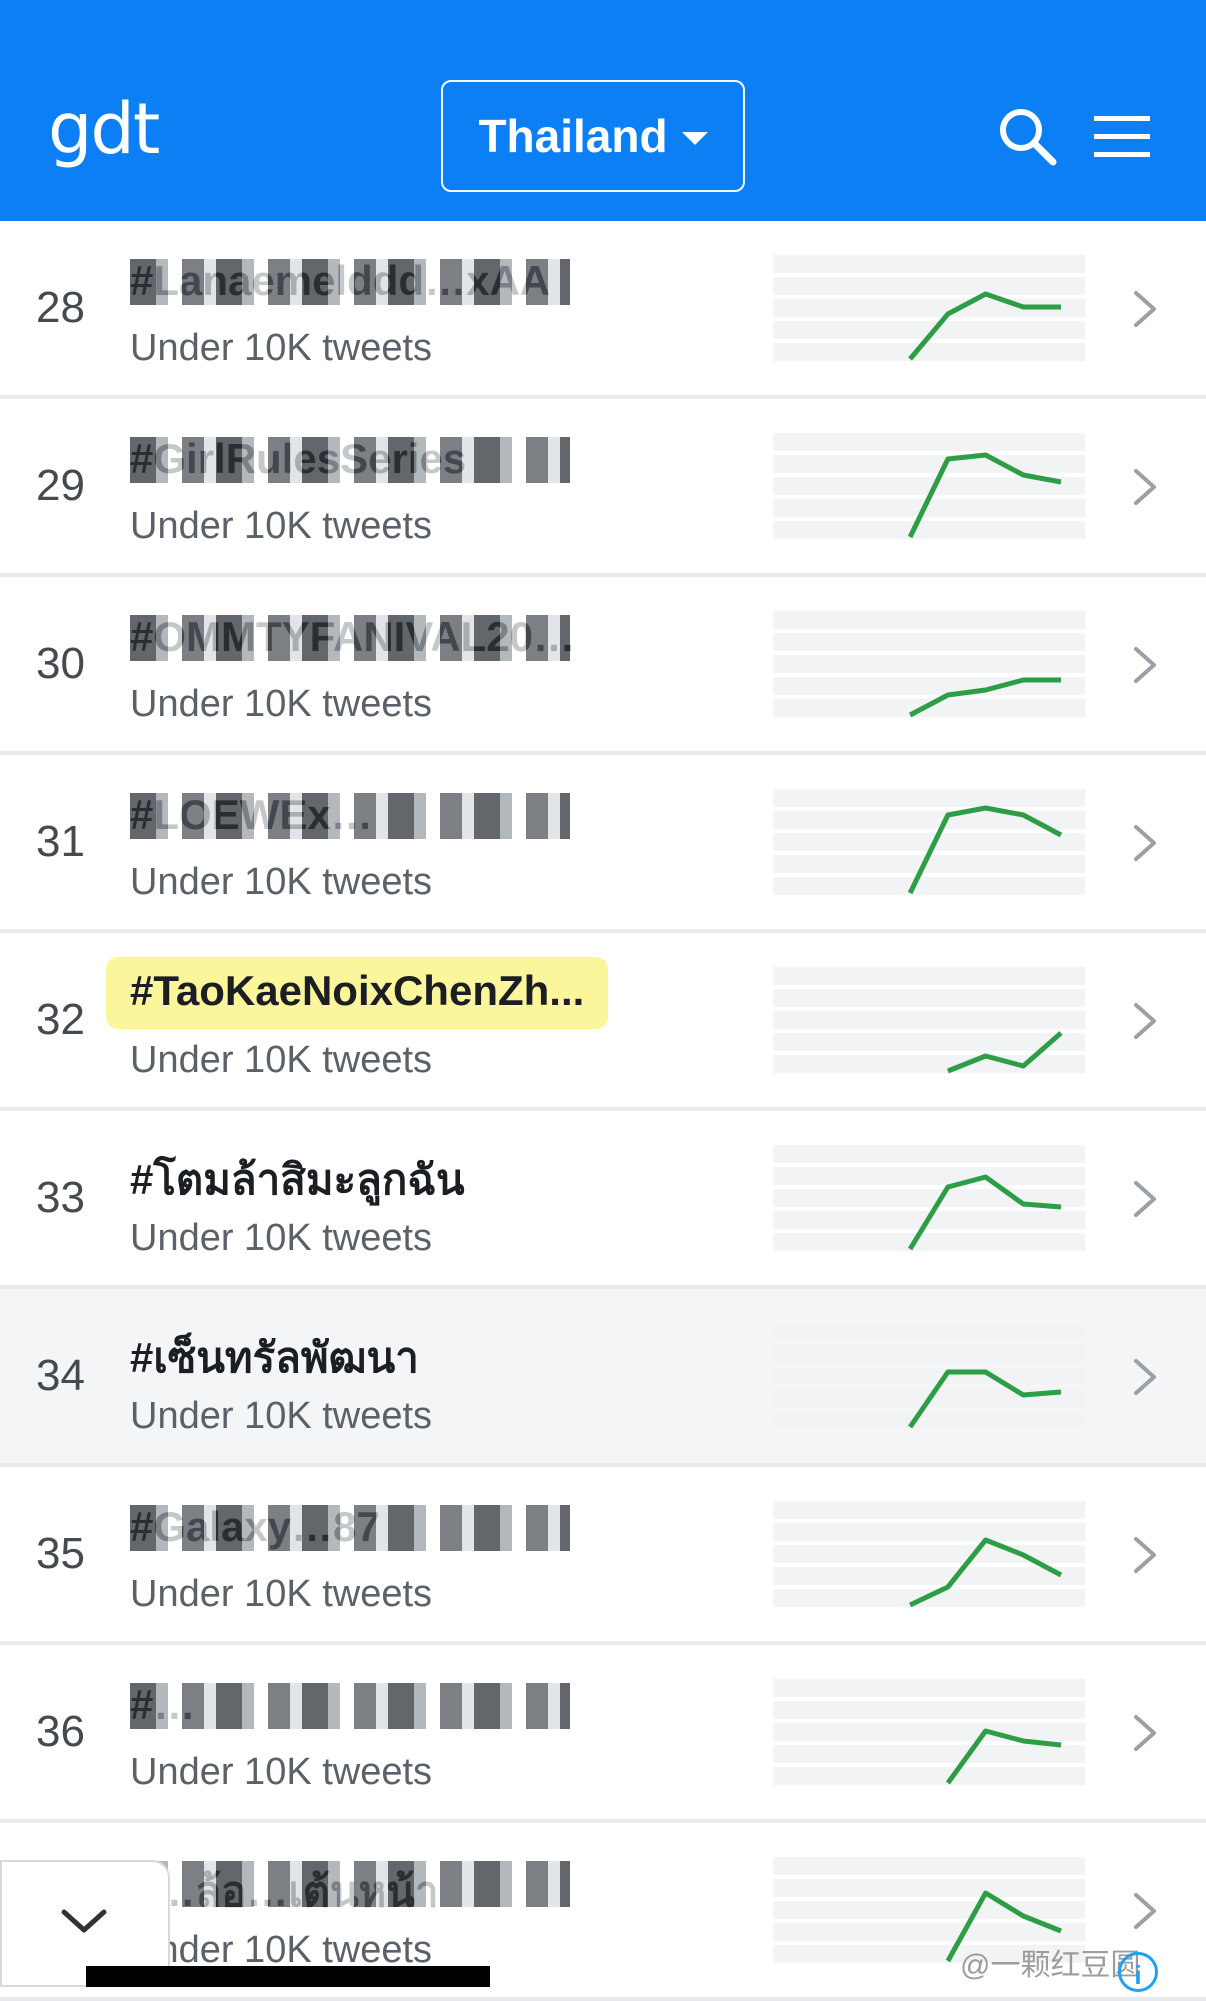 The width and height of the screenshot is (1206, 2001). Describe the element at coordinates (603, 666) in the screenshot. I see `trend-row: 30#OMMTYFANIVAL20…Under 10K tweets` at that location.